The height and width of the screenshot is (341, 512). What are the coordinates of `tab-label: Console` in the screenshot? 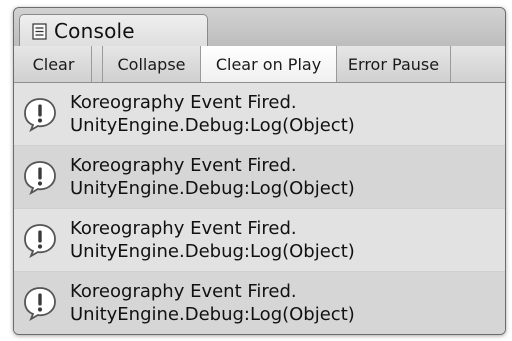 It's located at (94, 31).